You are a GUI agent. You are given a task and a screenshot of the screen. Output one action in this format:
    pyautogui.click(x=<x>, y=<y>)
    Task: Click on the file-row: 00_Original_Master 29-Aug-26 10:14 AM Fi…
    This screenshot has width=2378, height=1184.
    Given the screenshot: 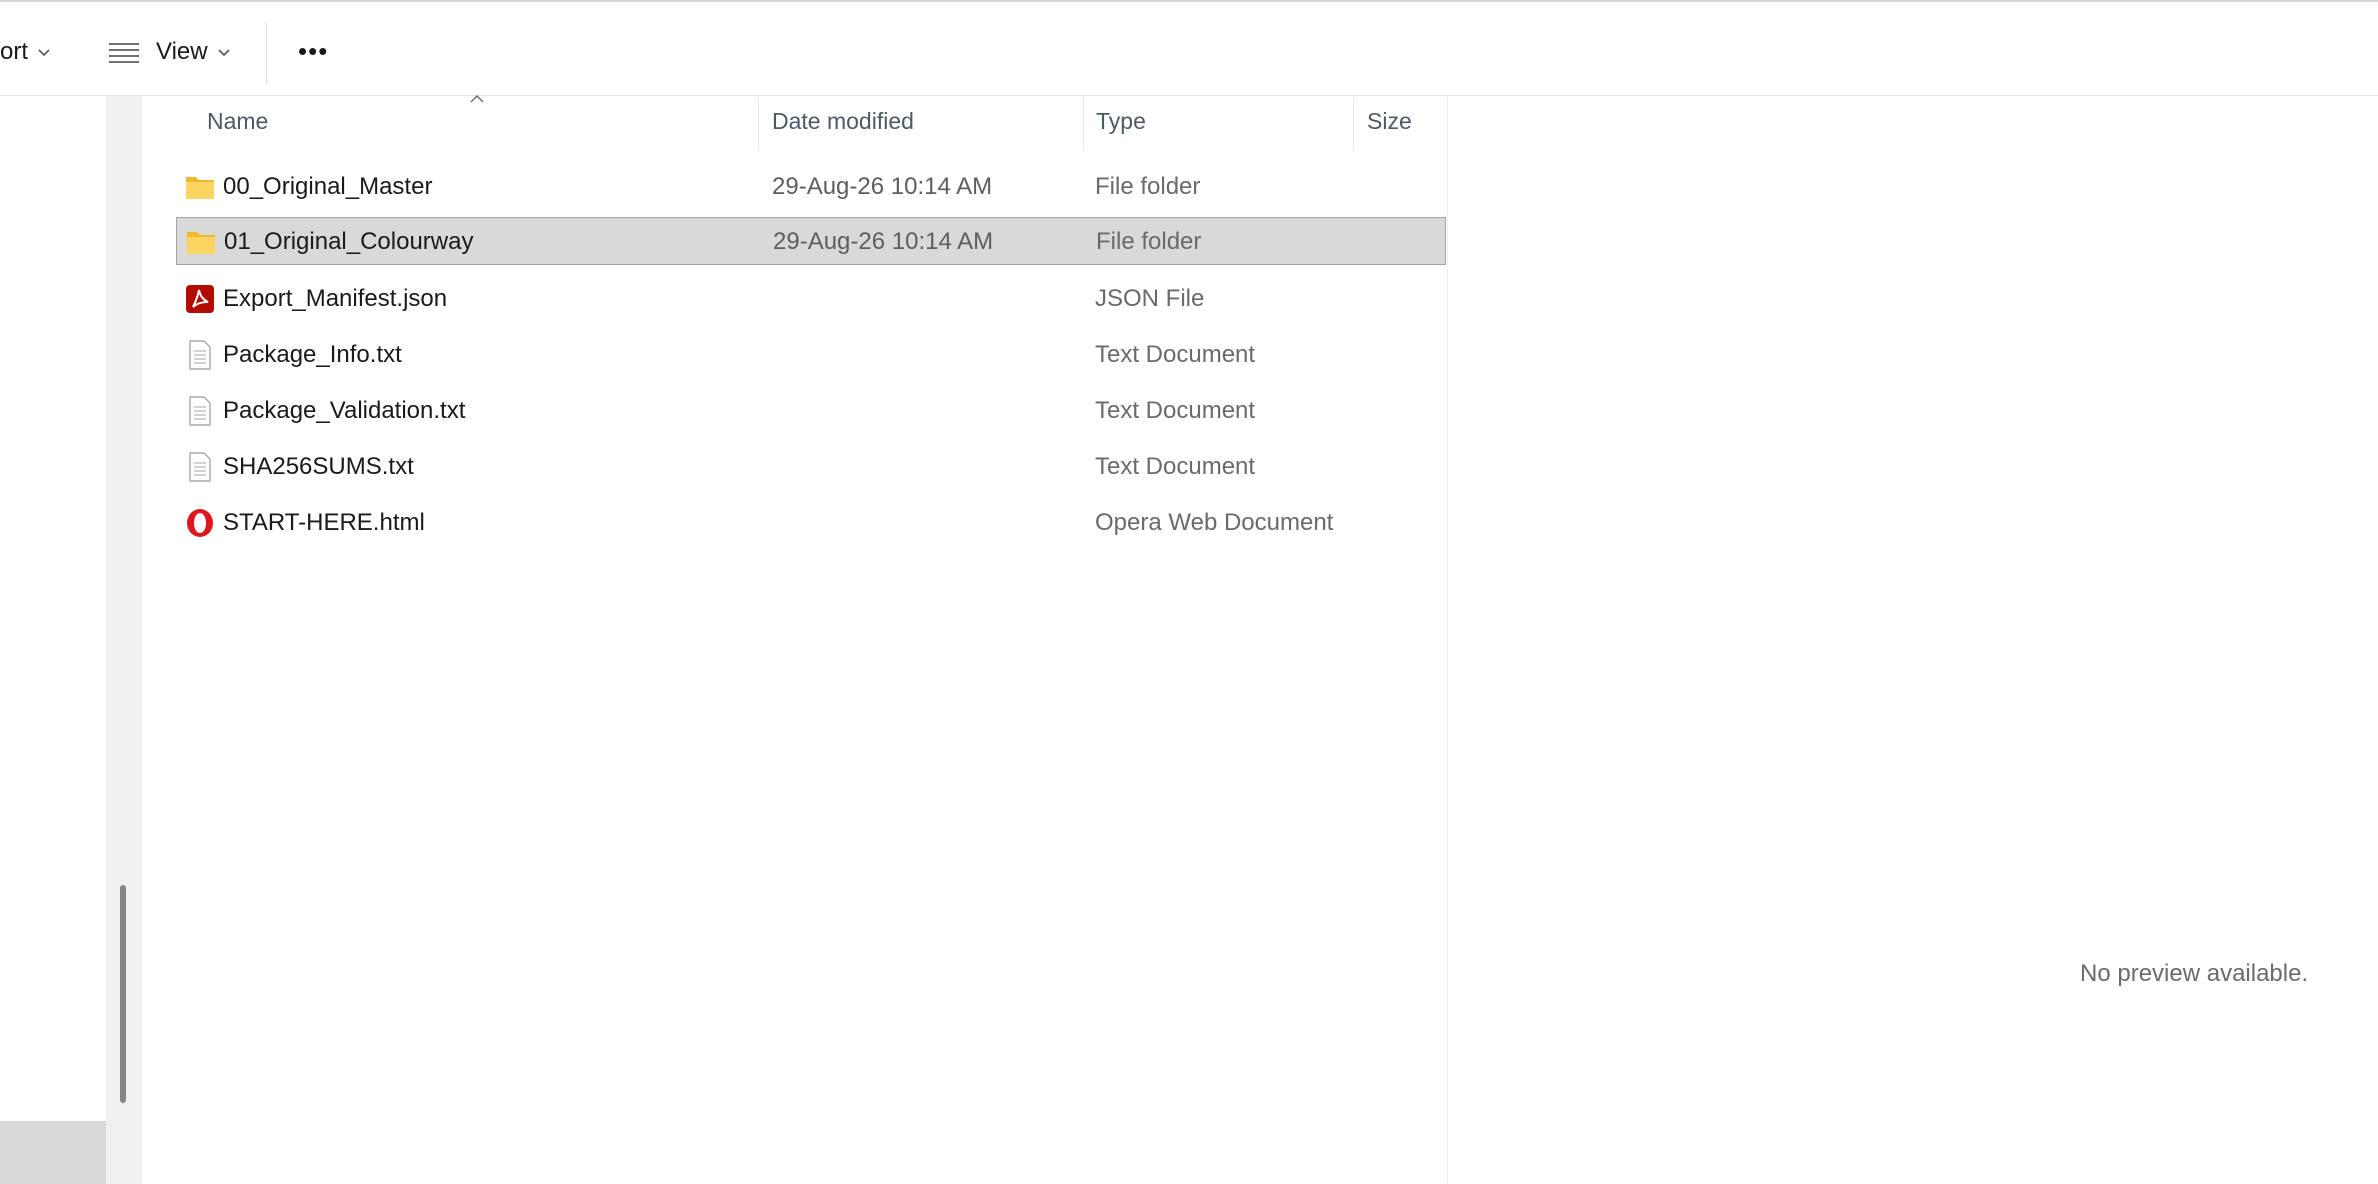 What is the action you would take?
    pyautogui.click(x=811, y=187)
    